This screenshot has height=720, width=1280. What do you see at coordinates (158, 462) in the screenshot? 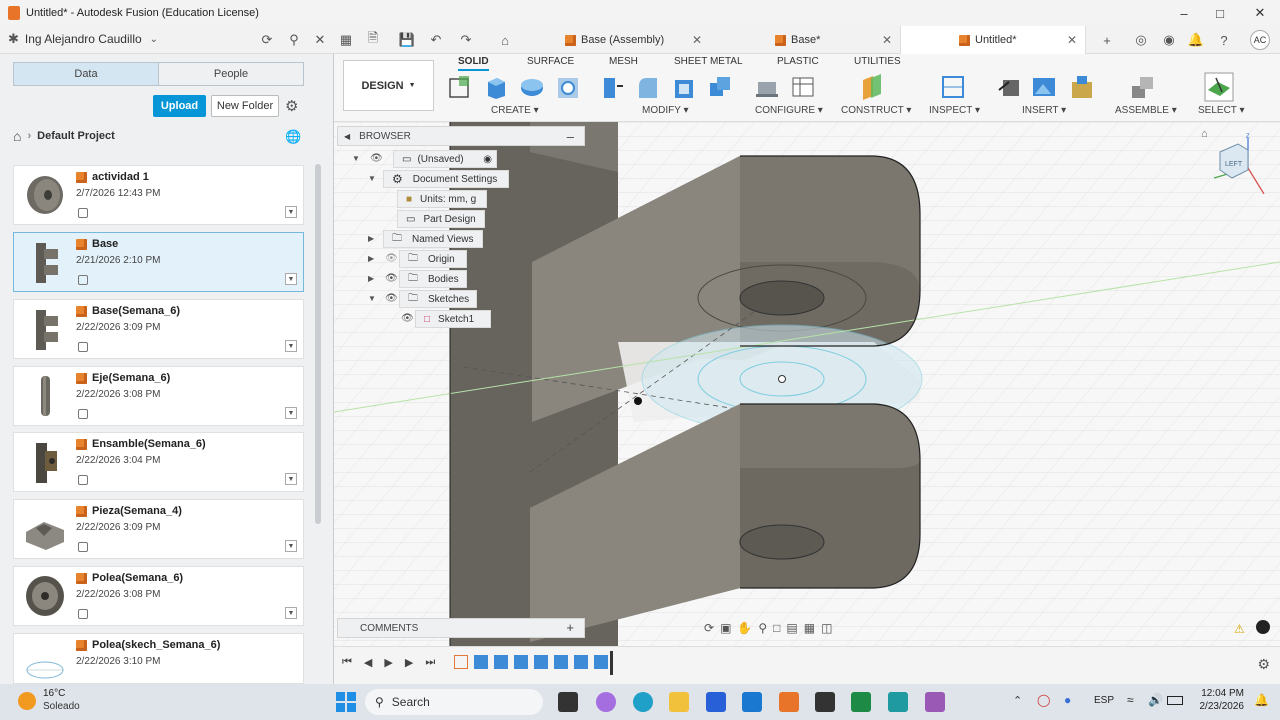
I see `list-item: Ensamble(Semana_6) 2/22/2026 3:04 PM ▼` at bounding box center [158, 462].